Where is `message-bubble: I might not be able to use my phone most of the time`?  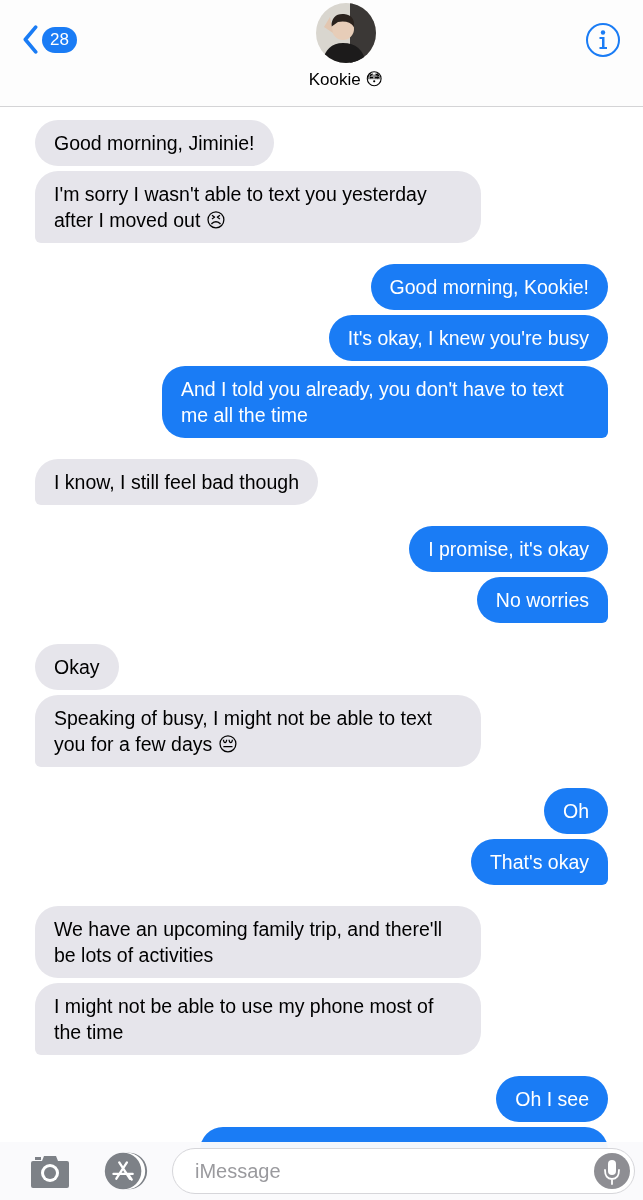 message-bubble: I might not be able to use my phone most of the time is located at coordinates (258, 1019).